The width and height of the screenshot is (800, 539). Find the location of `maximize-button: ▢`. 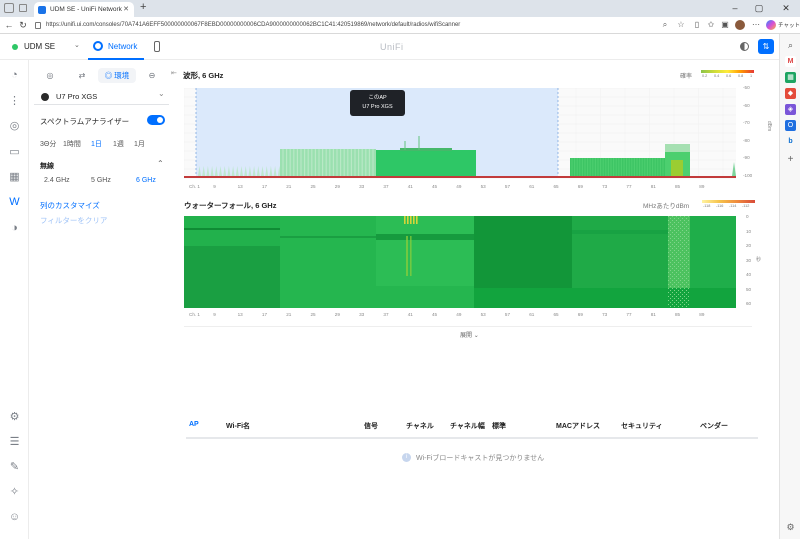

maximize-button: ▢ is located at coordinates (759, 8).